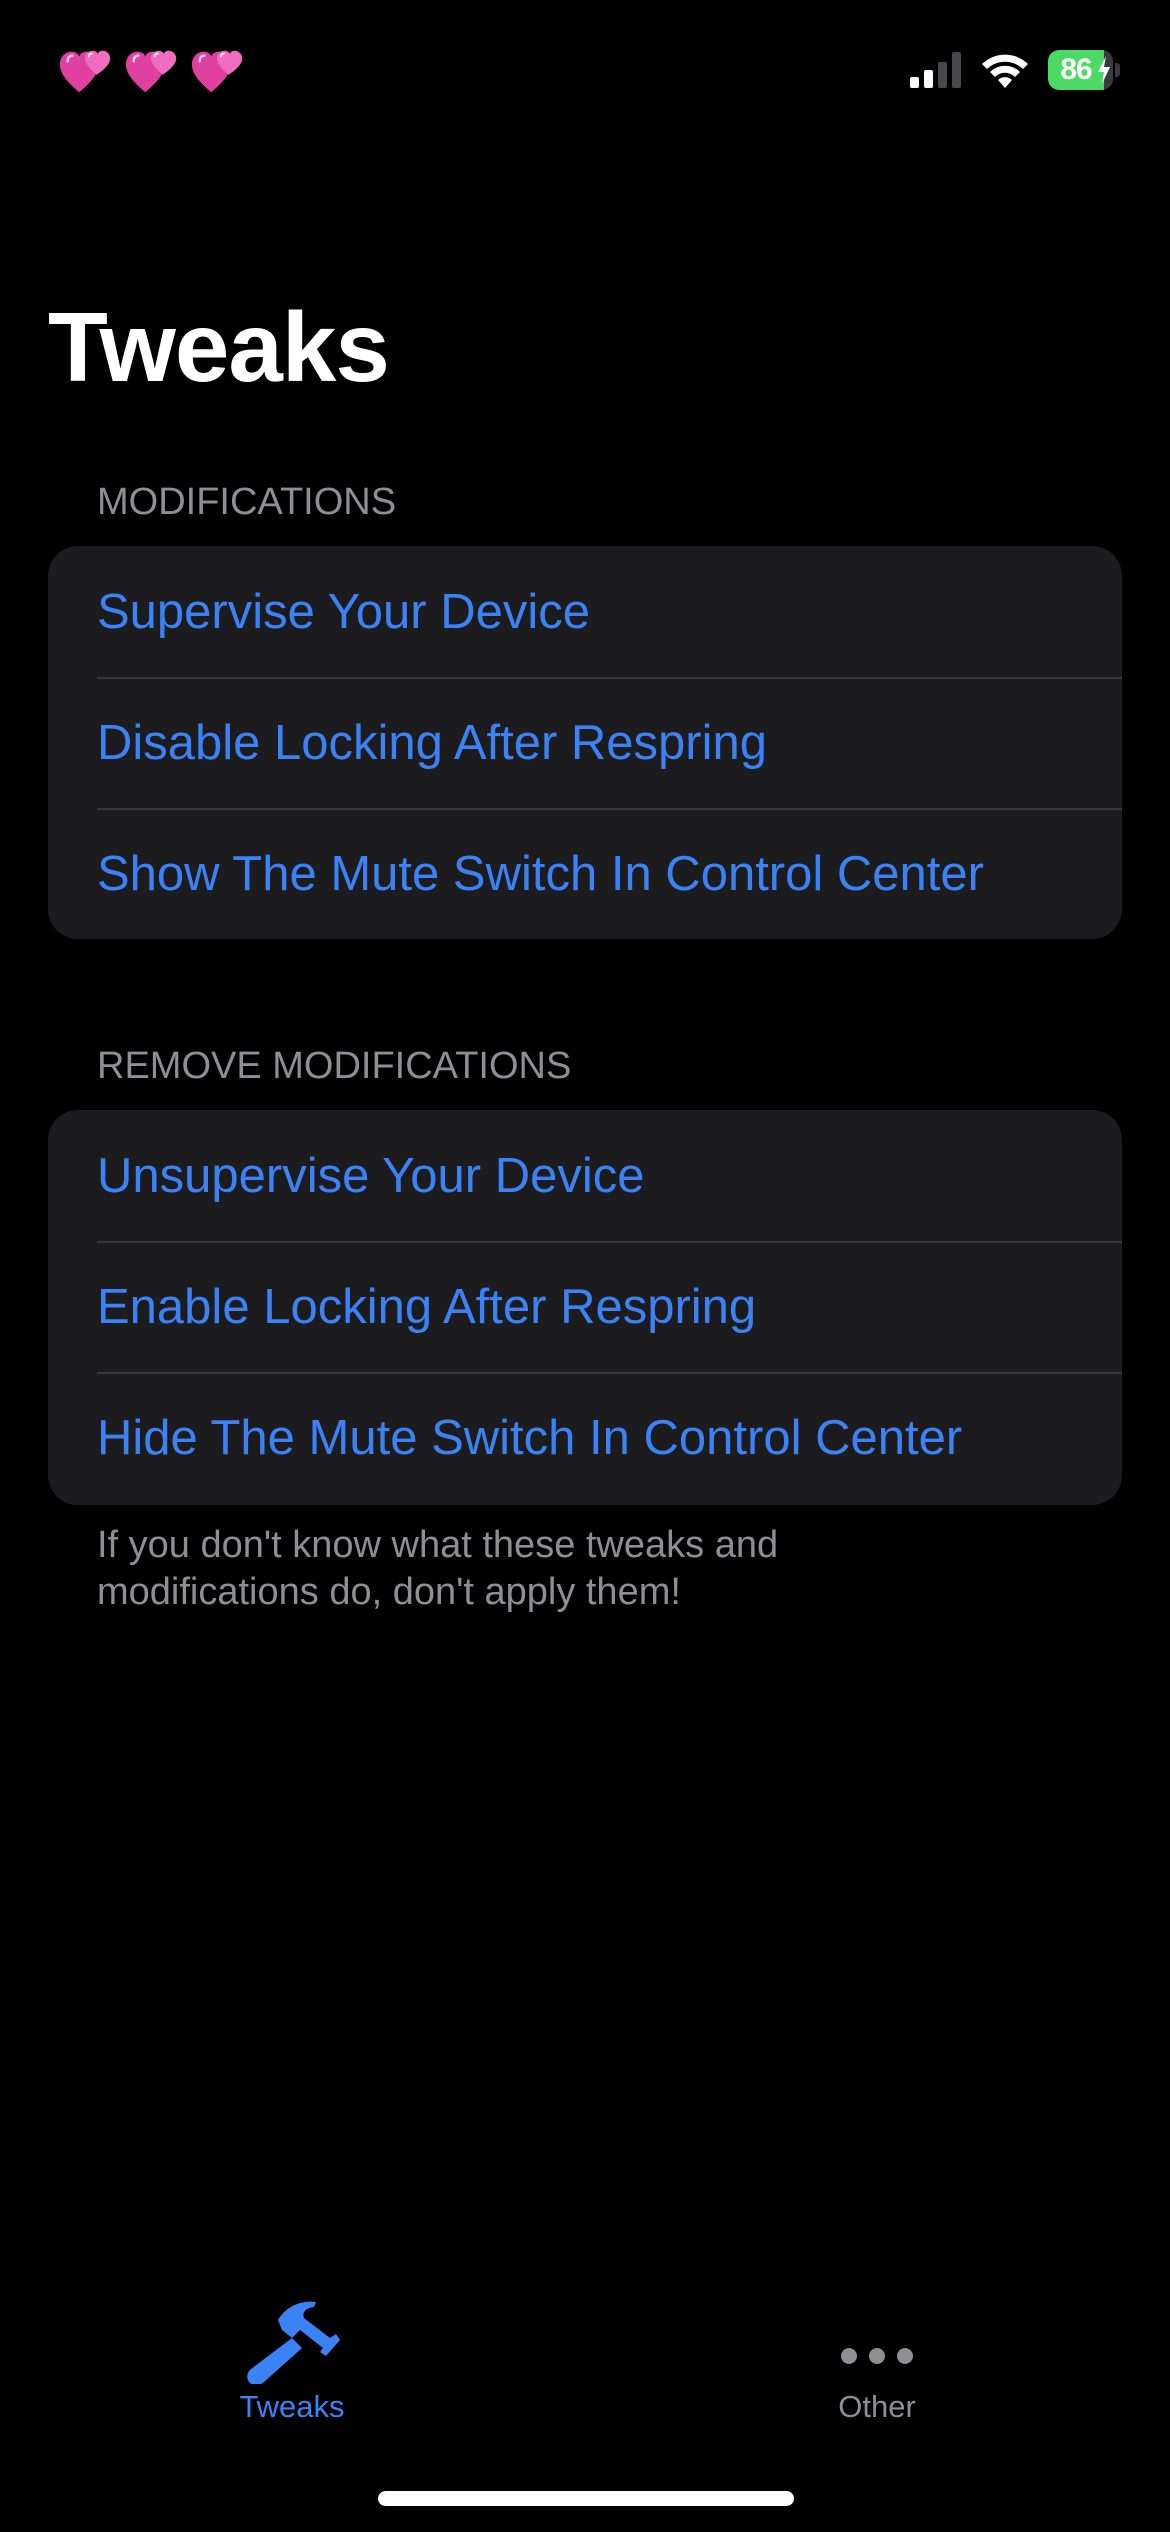 The image size is (1170, 2532). Describe the element at coordinates (427, 1306) in the screenshot. I see `row-label: Enable Locking After Respring` at that location.